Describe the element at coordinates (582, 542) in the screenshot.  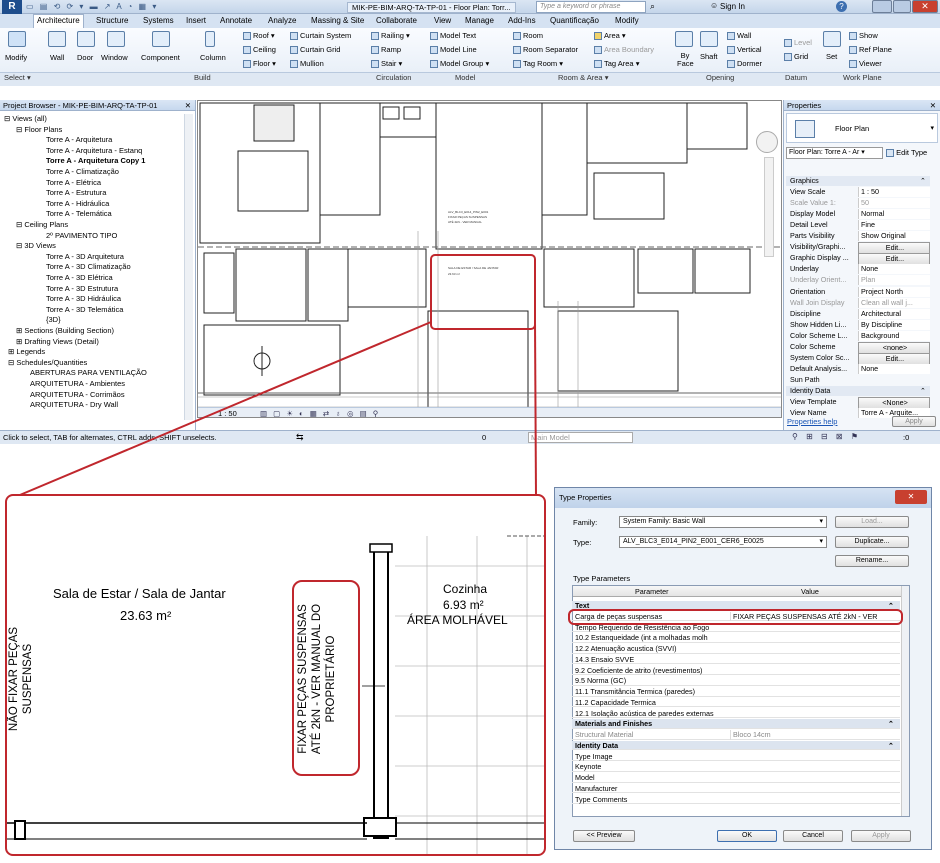
I see `type-label: Type:` at that location.